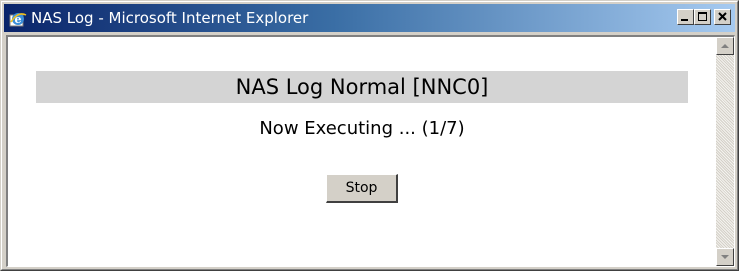  I want to click on close-icon, so click(722, 16).